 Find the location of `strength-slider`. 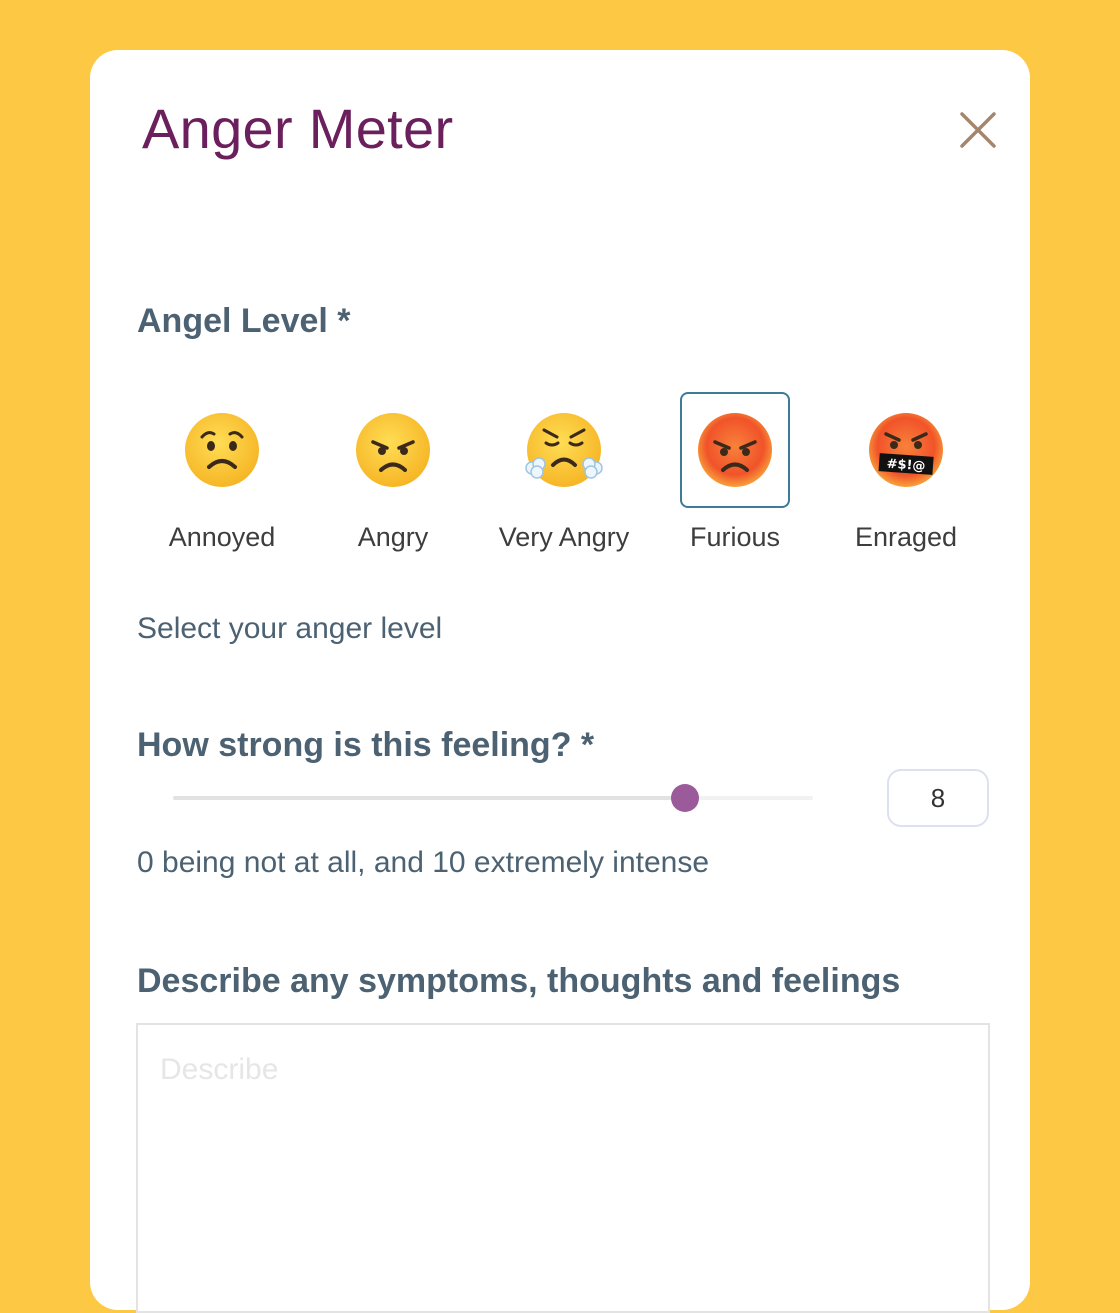

strength-slider is located at coordinates (493, 798).